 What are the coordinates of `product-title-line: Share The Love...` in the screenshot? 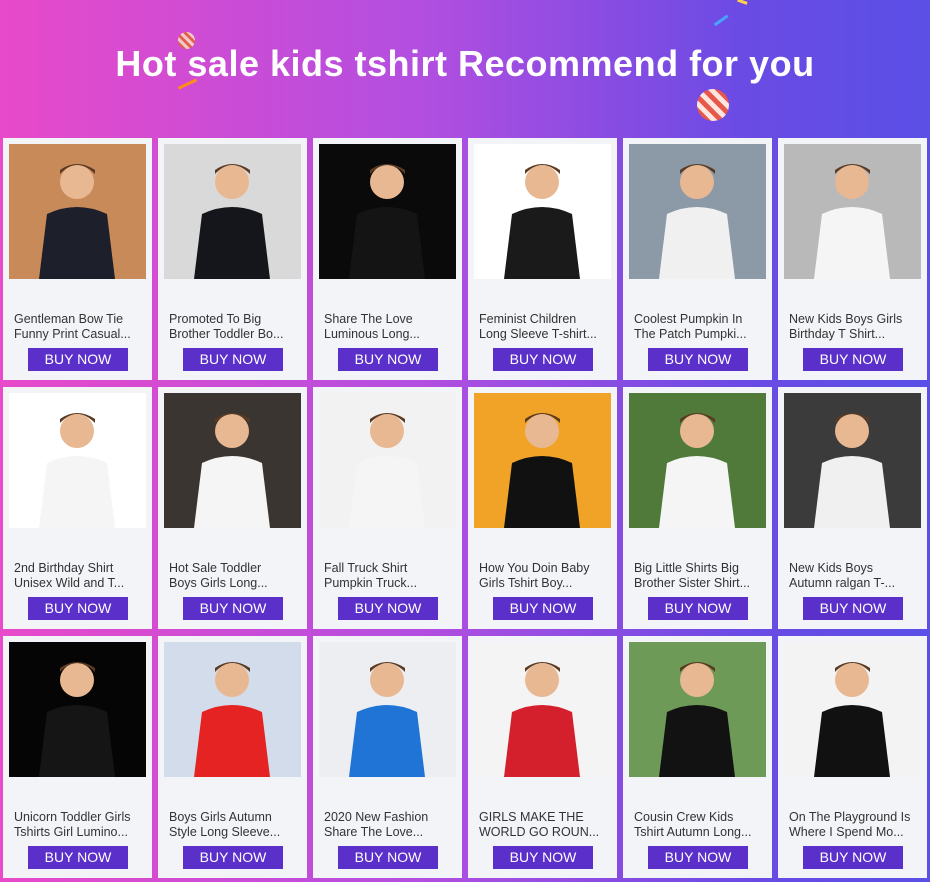 It's located at (374, 832).